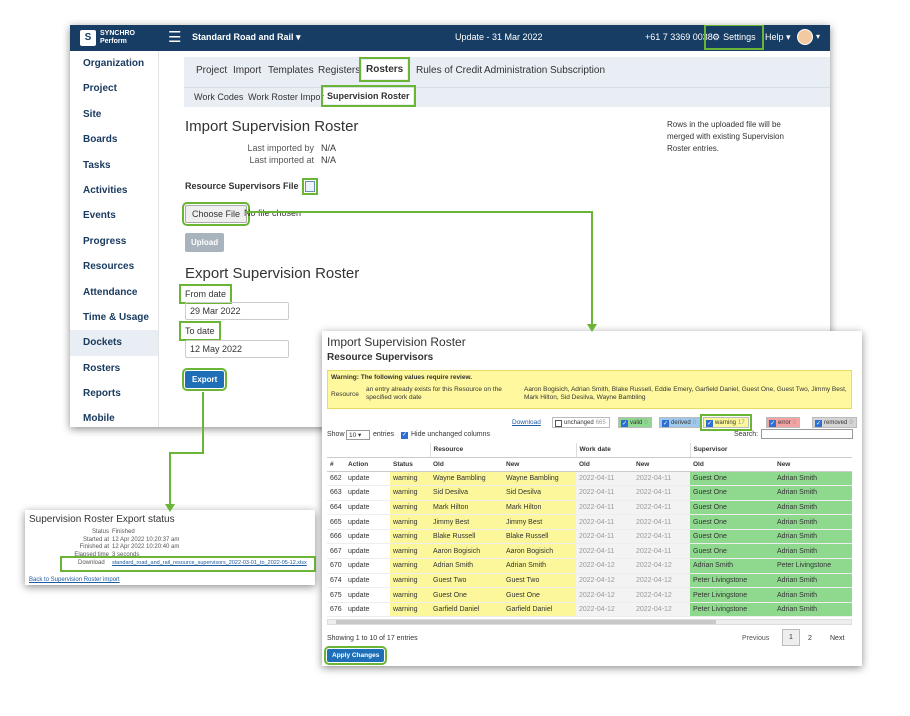  I want to click on sidebar-item-mobile: Mobile, so click(114, 416).